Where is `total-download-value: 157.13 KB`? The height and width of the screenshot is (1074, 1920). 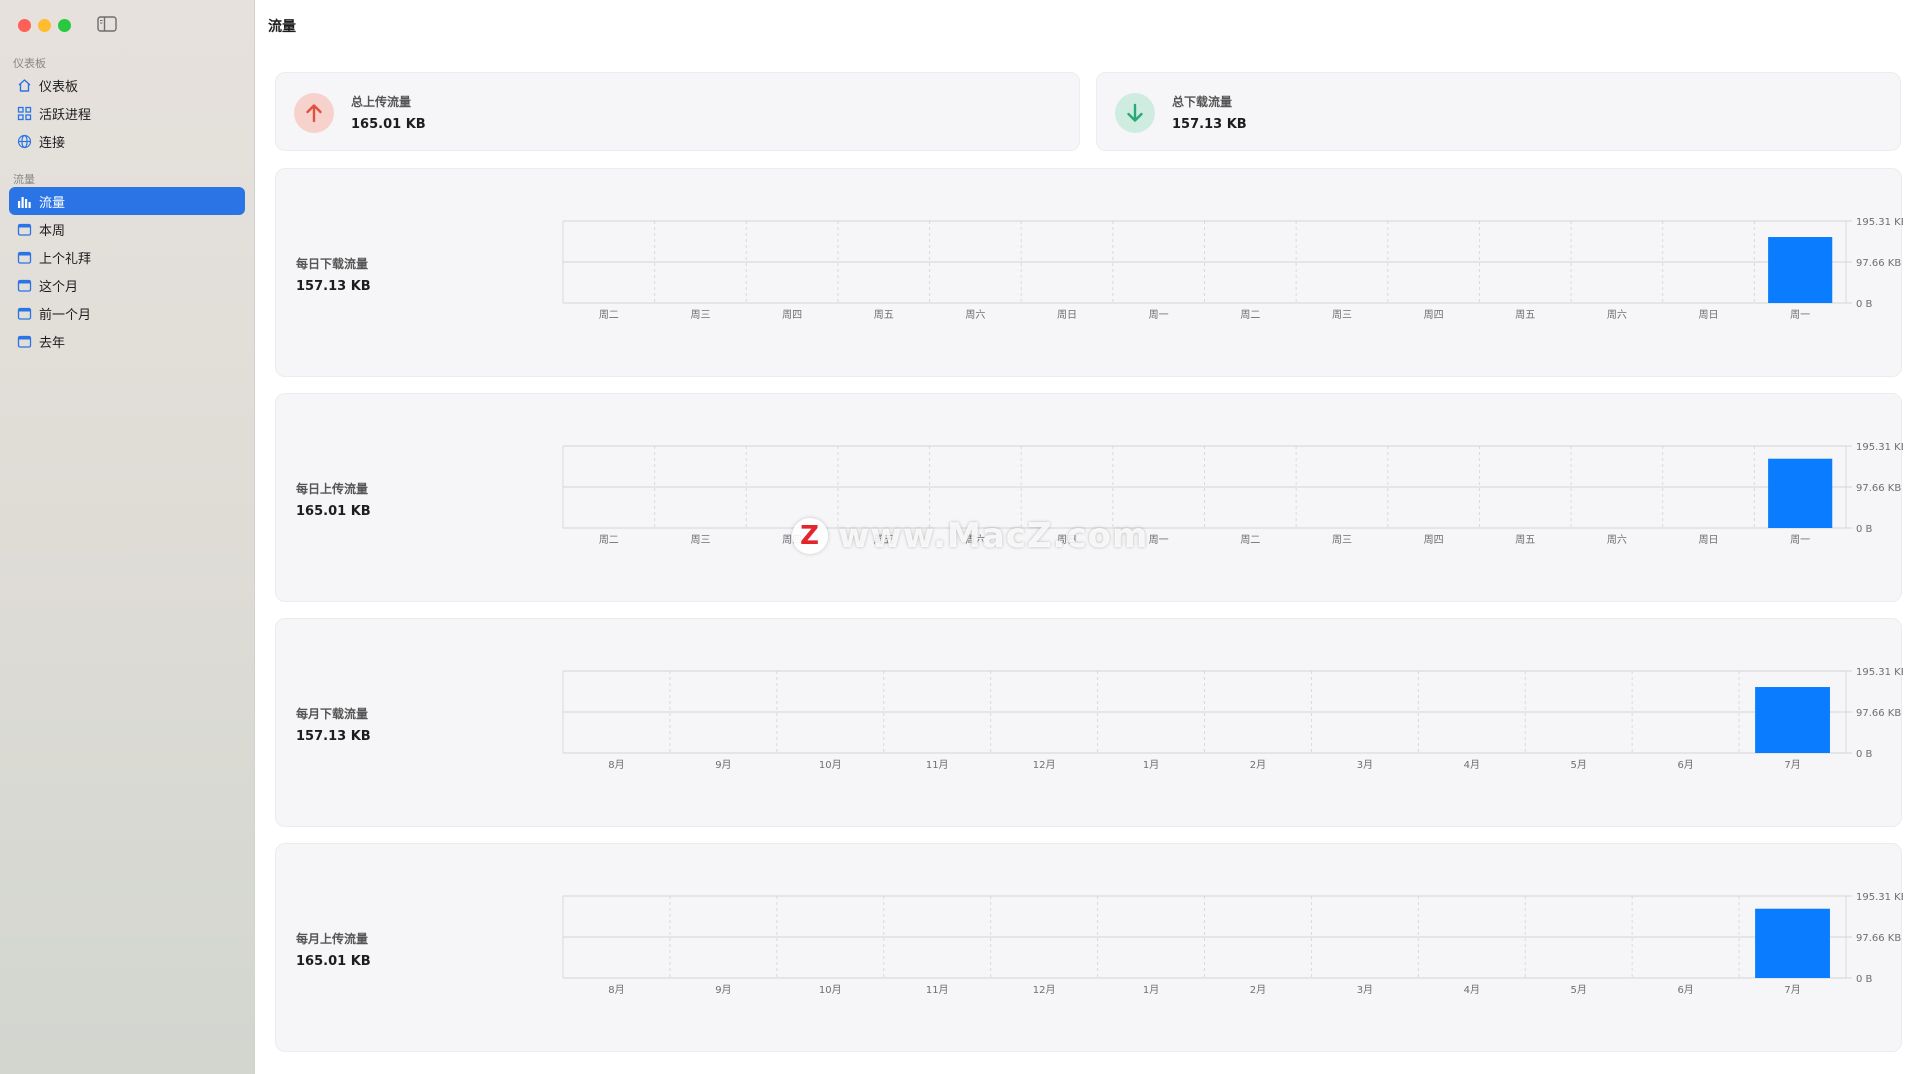 total-download-value: 157.13 KB is located at coordinates (1209, 124).